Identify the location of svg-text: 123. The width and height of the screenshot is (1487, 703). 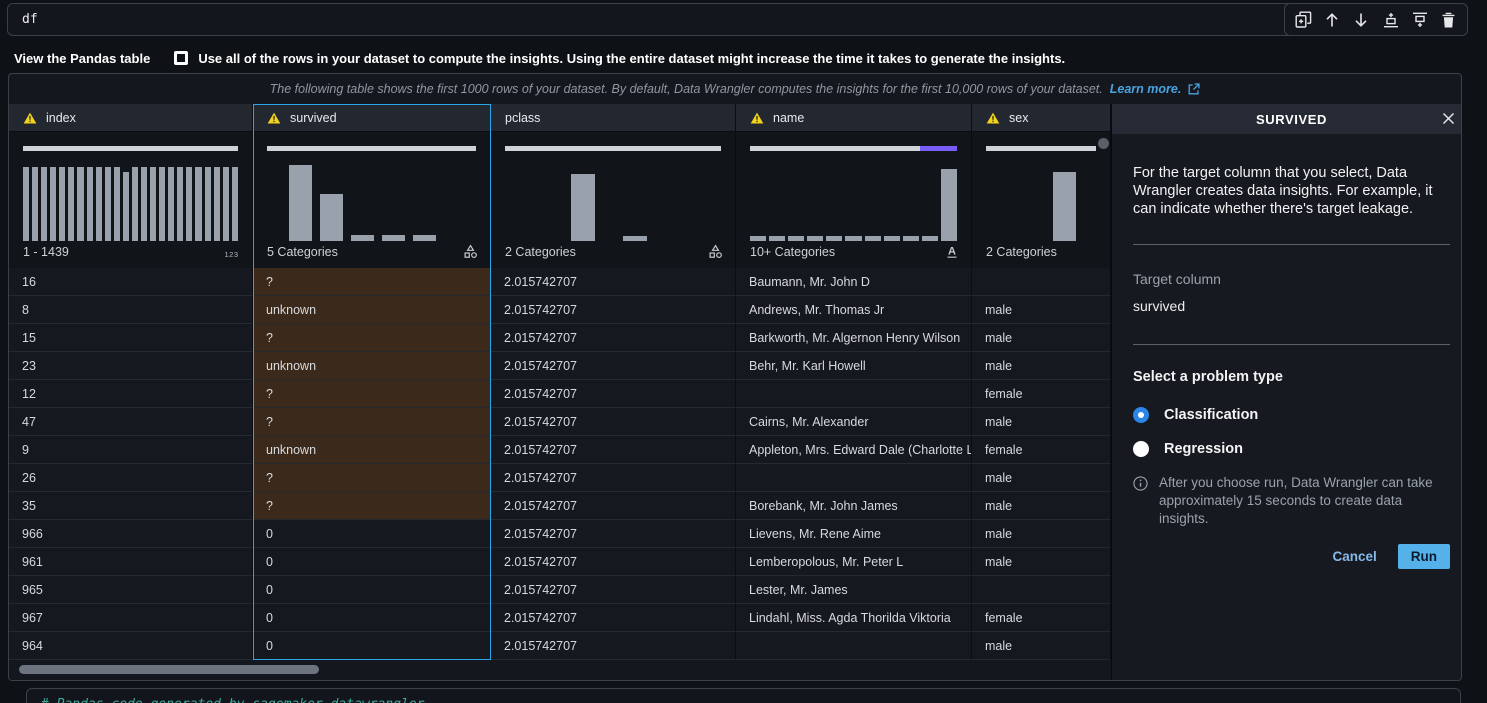
(231, 254).